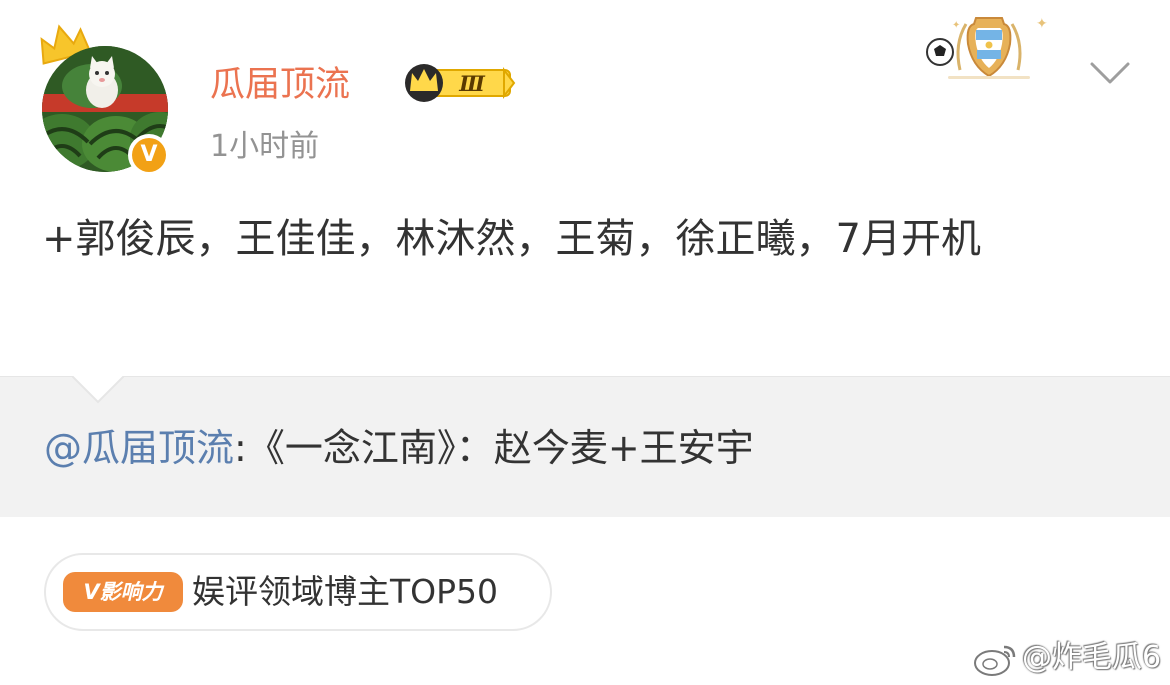 Image resolution: width=1170 pixels, height=685 pixels. I want to click on chevron-down-icon, so click(1110, 73).